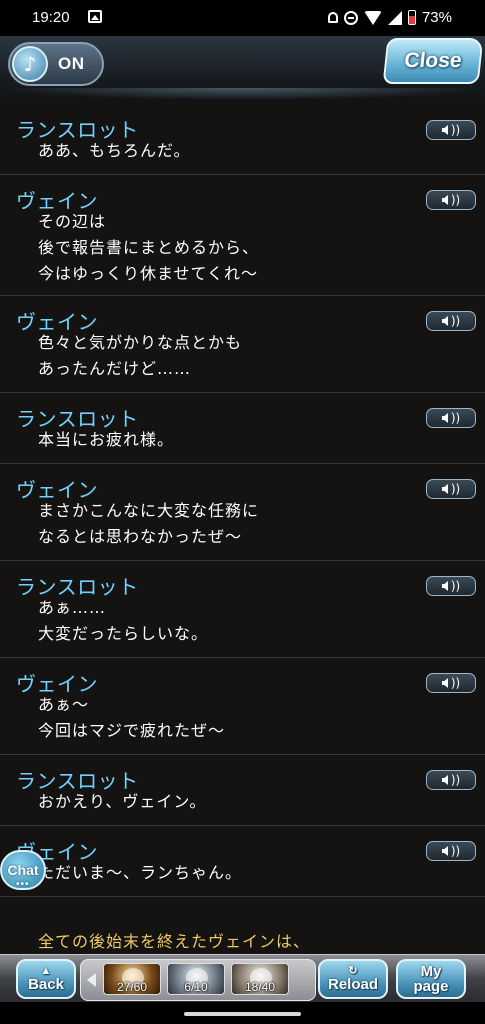 The width and height of the screenshot is (485, 1024). Describe the element at coordinates (260, 979) in the screenshot. I see `item-slot: 18/40` at that location.